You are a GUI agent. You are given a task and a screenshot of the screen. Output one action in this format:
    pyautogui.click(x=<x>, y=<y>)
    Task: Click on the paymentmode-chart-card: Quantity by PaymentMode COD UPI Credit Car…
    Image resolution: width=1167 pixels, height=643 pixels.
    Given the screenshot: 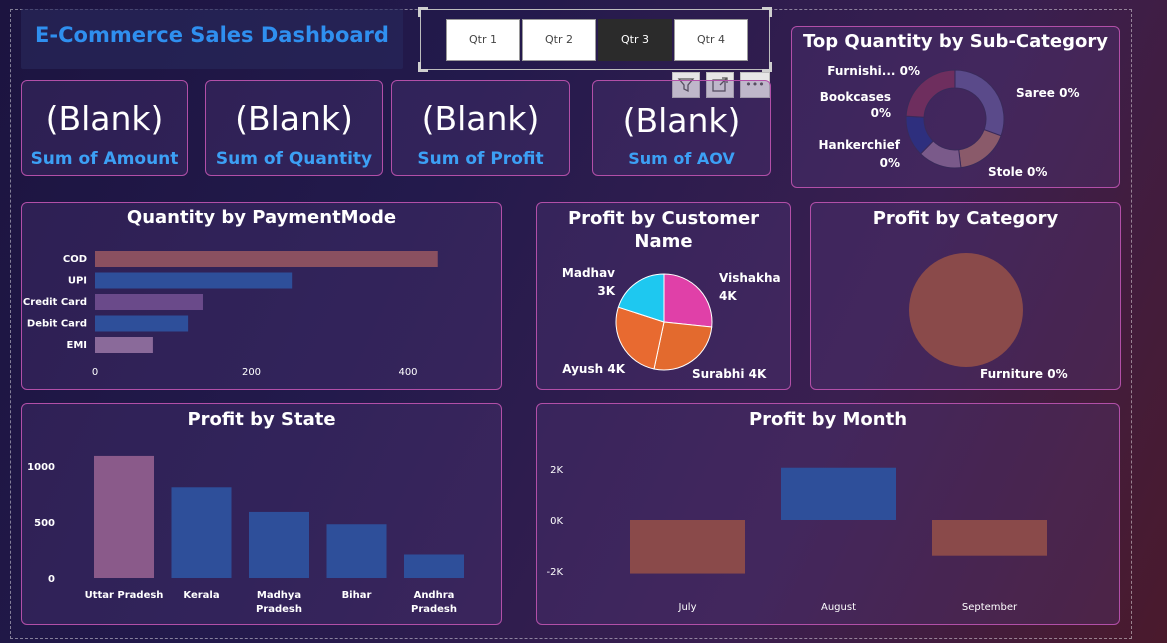 What is the action you would take?
    pyautogui.click(x=261, y=296)
    